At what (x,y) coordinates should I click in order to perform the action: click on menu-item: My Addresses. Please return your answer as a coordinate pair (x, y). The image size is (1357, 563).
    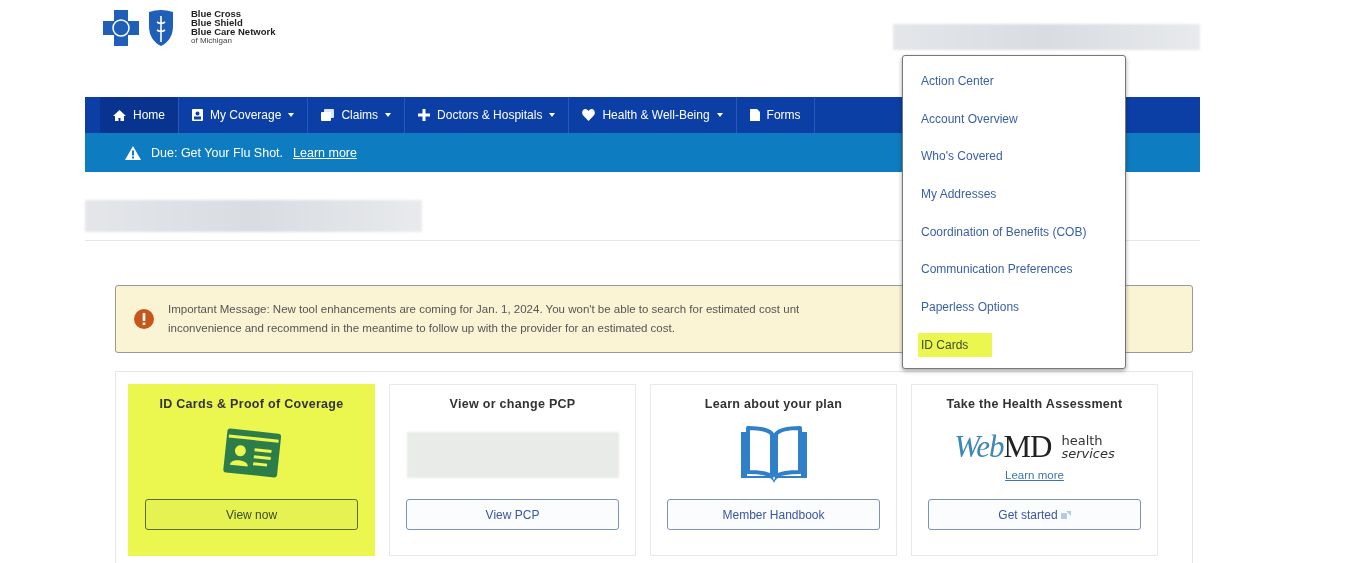
    Looking at the image, I should click on (1014, 194).